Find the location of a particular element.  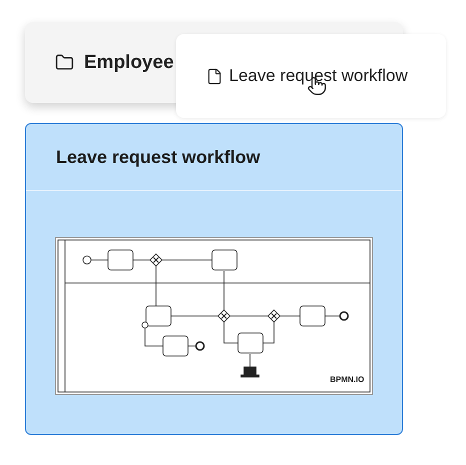

file-name: Leave request workflow is located at coordinates (318, 76).